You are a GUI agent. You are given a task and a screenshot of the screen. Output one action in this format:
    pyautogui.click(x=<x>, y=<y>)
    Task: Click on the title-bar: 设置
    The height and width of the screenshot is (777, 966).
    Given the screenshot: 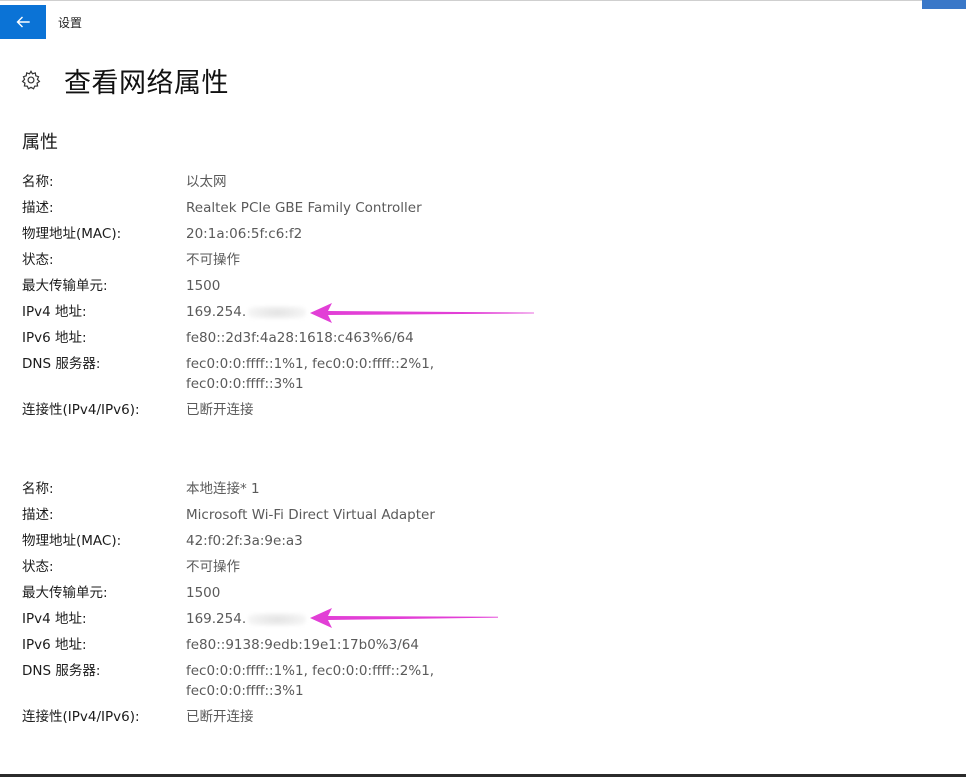 What is the action you would take?
    pyautogui.click(x=350, y=22)
    